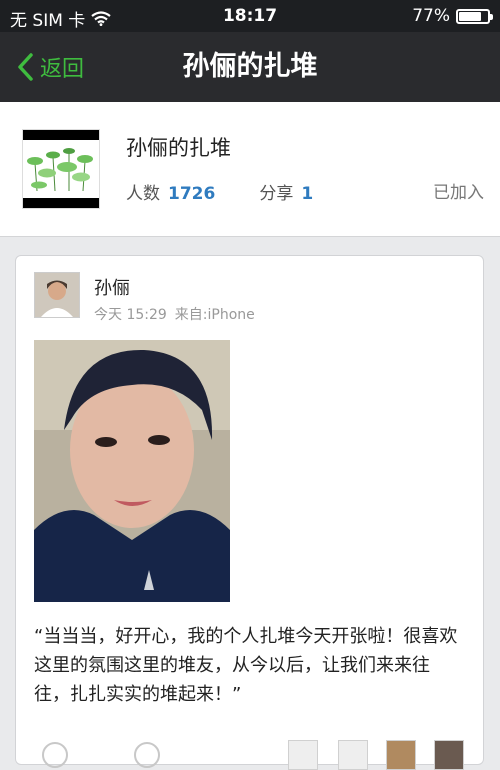  I want to click on battery-percent: 77%, so click(431, 16).